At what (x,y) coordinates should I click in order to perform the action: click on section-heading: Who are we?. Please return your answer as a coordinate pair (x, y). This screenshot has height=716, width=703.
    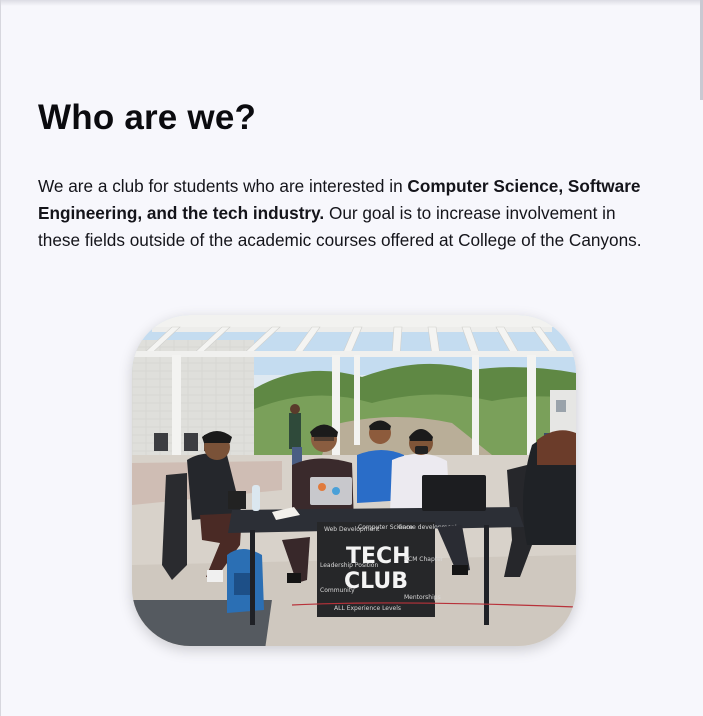
    Looking at the image, I should click on (147, 117).